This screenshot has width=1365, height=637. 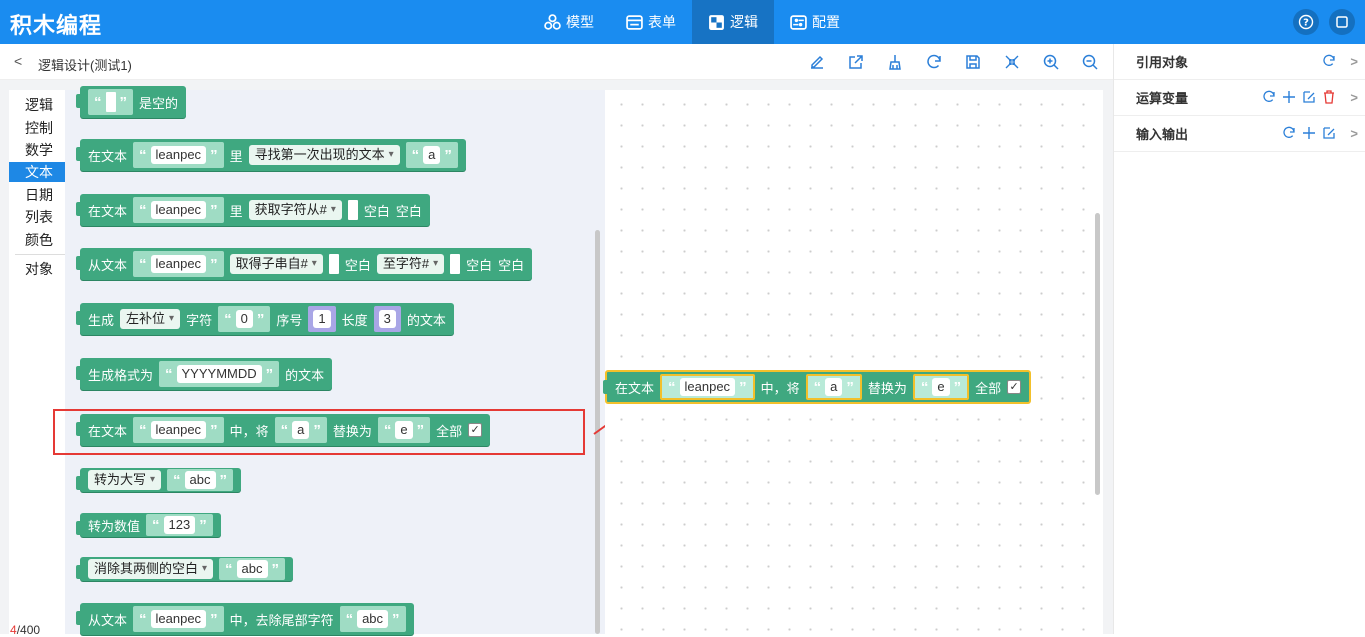 I want to click on block-to-upper: 转为大写 “abc”, so click(x=158, y=480).